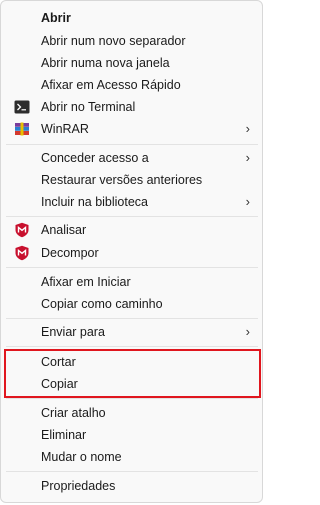 The height and width of the screenshot is (505, 320). Describe the element at coordinates (132, 435) in the screenshot. I see `menu-item-delete: Eliminar` at that location.